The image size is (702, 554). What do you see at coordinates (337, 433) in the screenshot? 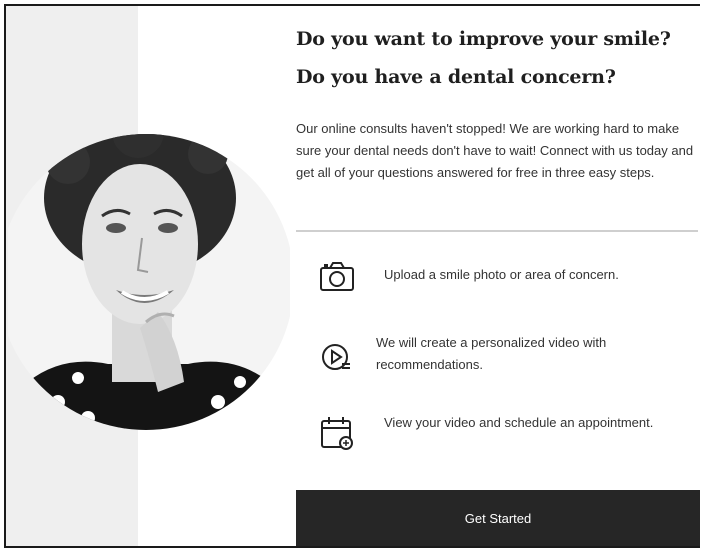
I see `calendar-icon` at bounding box center [337, 433].